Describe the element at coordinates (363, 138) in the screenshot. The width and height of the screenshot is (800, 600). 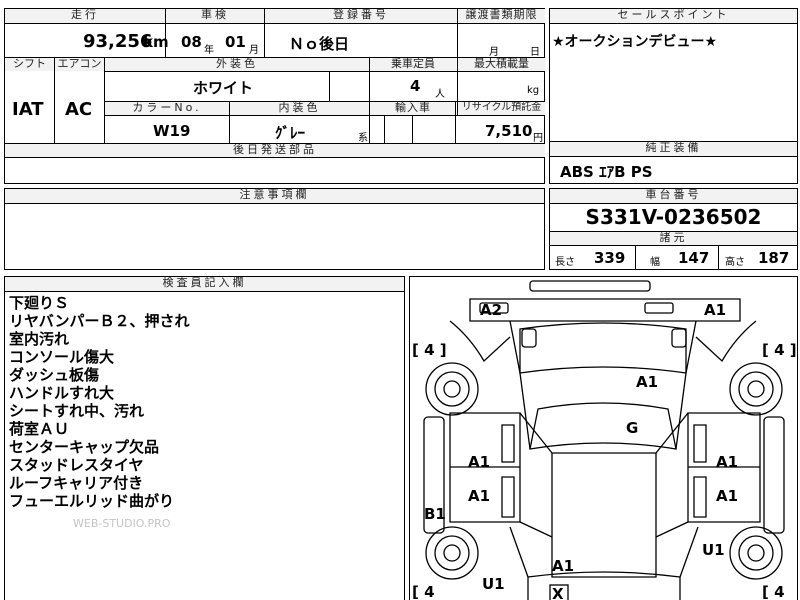
I see `interior-suffix: 系` at that location.